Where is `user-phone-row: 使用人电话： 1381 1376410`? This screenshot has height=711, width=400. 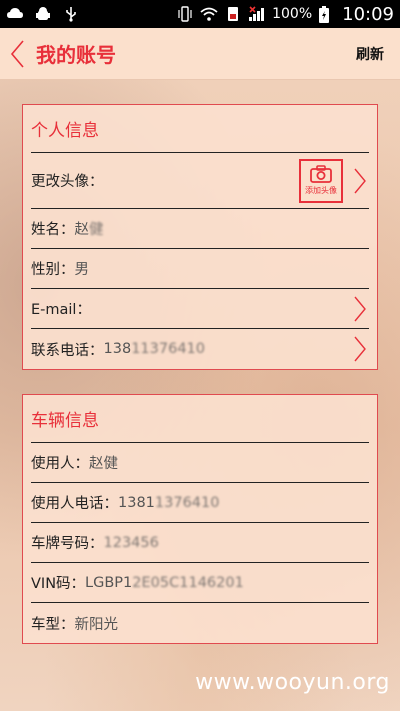
user-phone-row: 使用人电话： 1381 1376410 is located at coordinates (200, 503).